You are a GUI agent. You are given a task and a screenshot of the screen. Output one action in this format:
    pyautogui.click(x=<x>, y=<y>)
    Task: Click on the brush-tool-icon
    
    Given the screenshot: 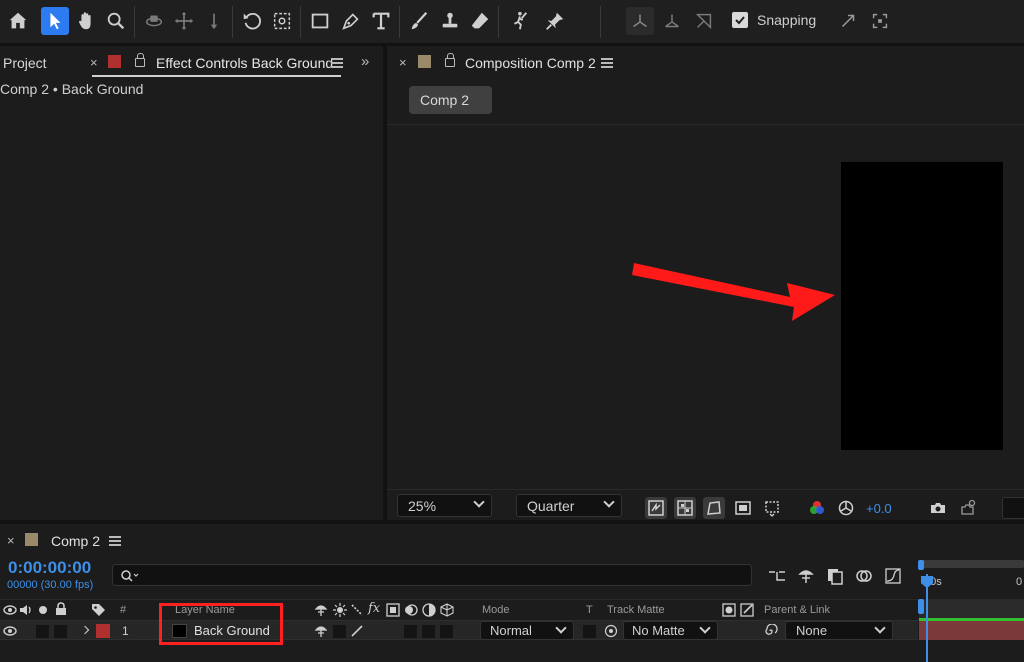 What is the action you would take?
    pyautogui.click(x=419, y=21)
    